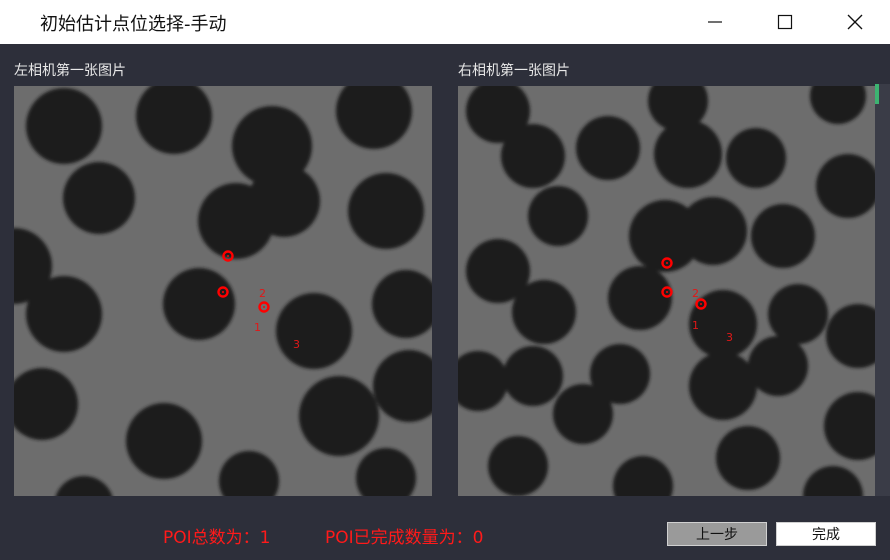 Image resolution: width=890 pixels, height=560 pixels. What do you see at coordinates (514, 71) in the screenshot?
I see `right-camera-label: 右相机第一张图片` at bounding box center [514, 71].